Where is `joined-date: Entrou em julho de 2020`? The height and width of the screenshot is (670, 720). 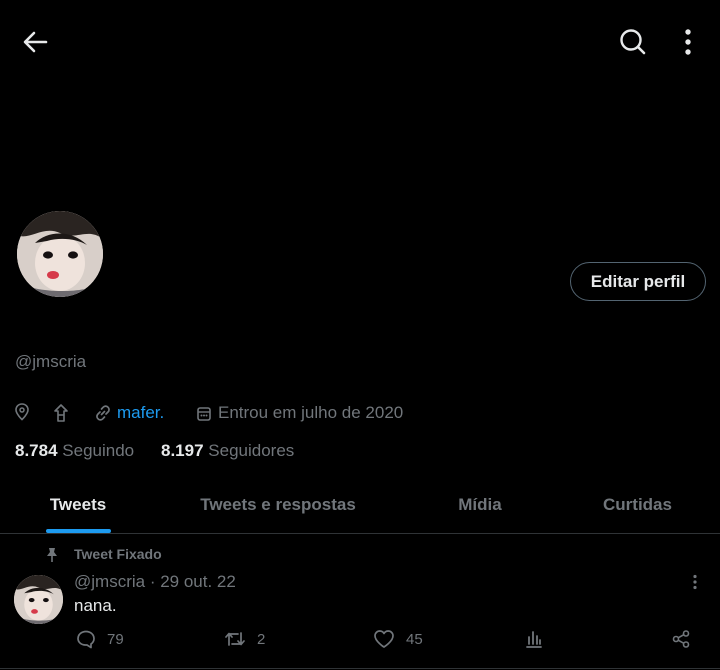
joined-date: Entrou em julho de 2020 is located at coordinates (311, 412).